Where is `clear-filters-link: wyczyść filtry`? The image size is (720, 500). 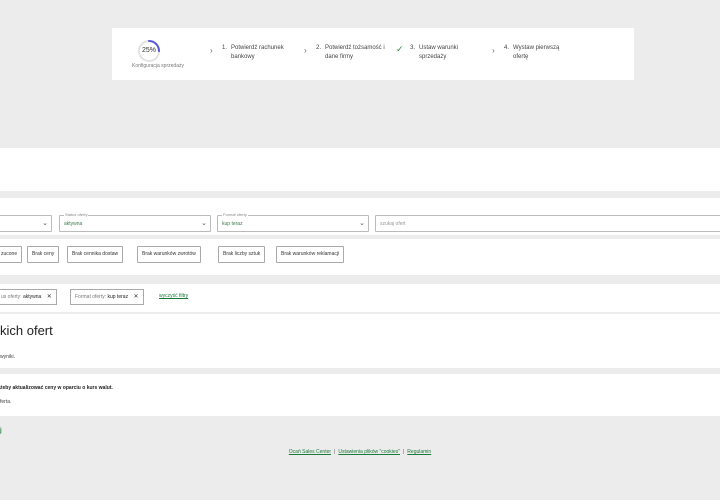
clear-filters-link: wyczyść filtry is located at coordinates (173, 296).